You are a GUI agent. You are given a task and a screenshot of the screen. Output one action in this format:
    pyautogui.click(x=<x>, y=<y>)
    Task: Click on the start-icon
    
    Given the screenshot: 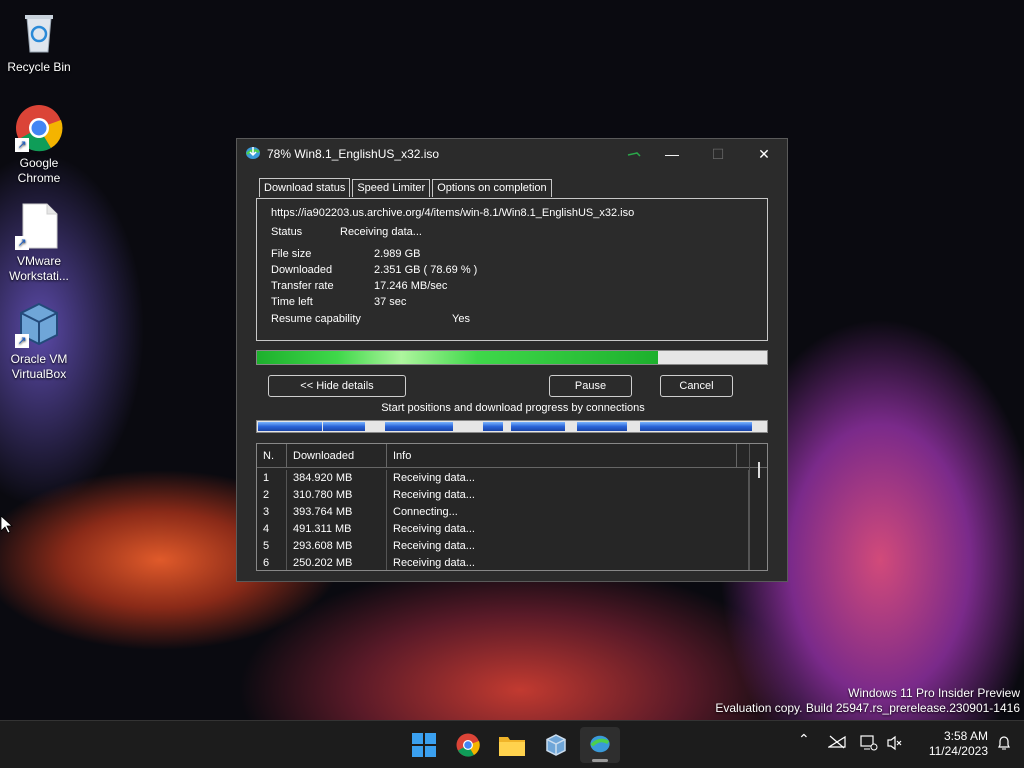 What is the action you would take?
    pyautogui.click(x=424, y=745)
    